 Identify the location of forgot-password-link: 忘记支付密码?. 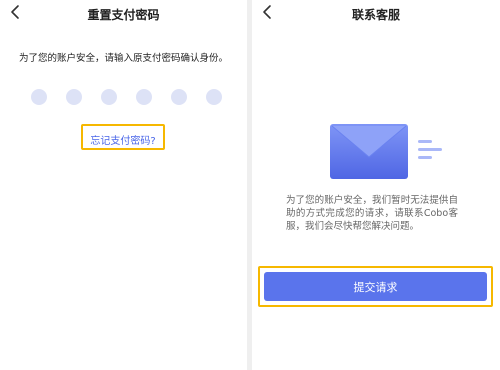
(123, 139).